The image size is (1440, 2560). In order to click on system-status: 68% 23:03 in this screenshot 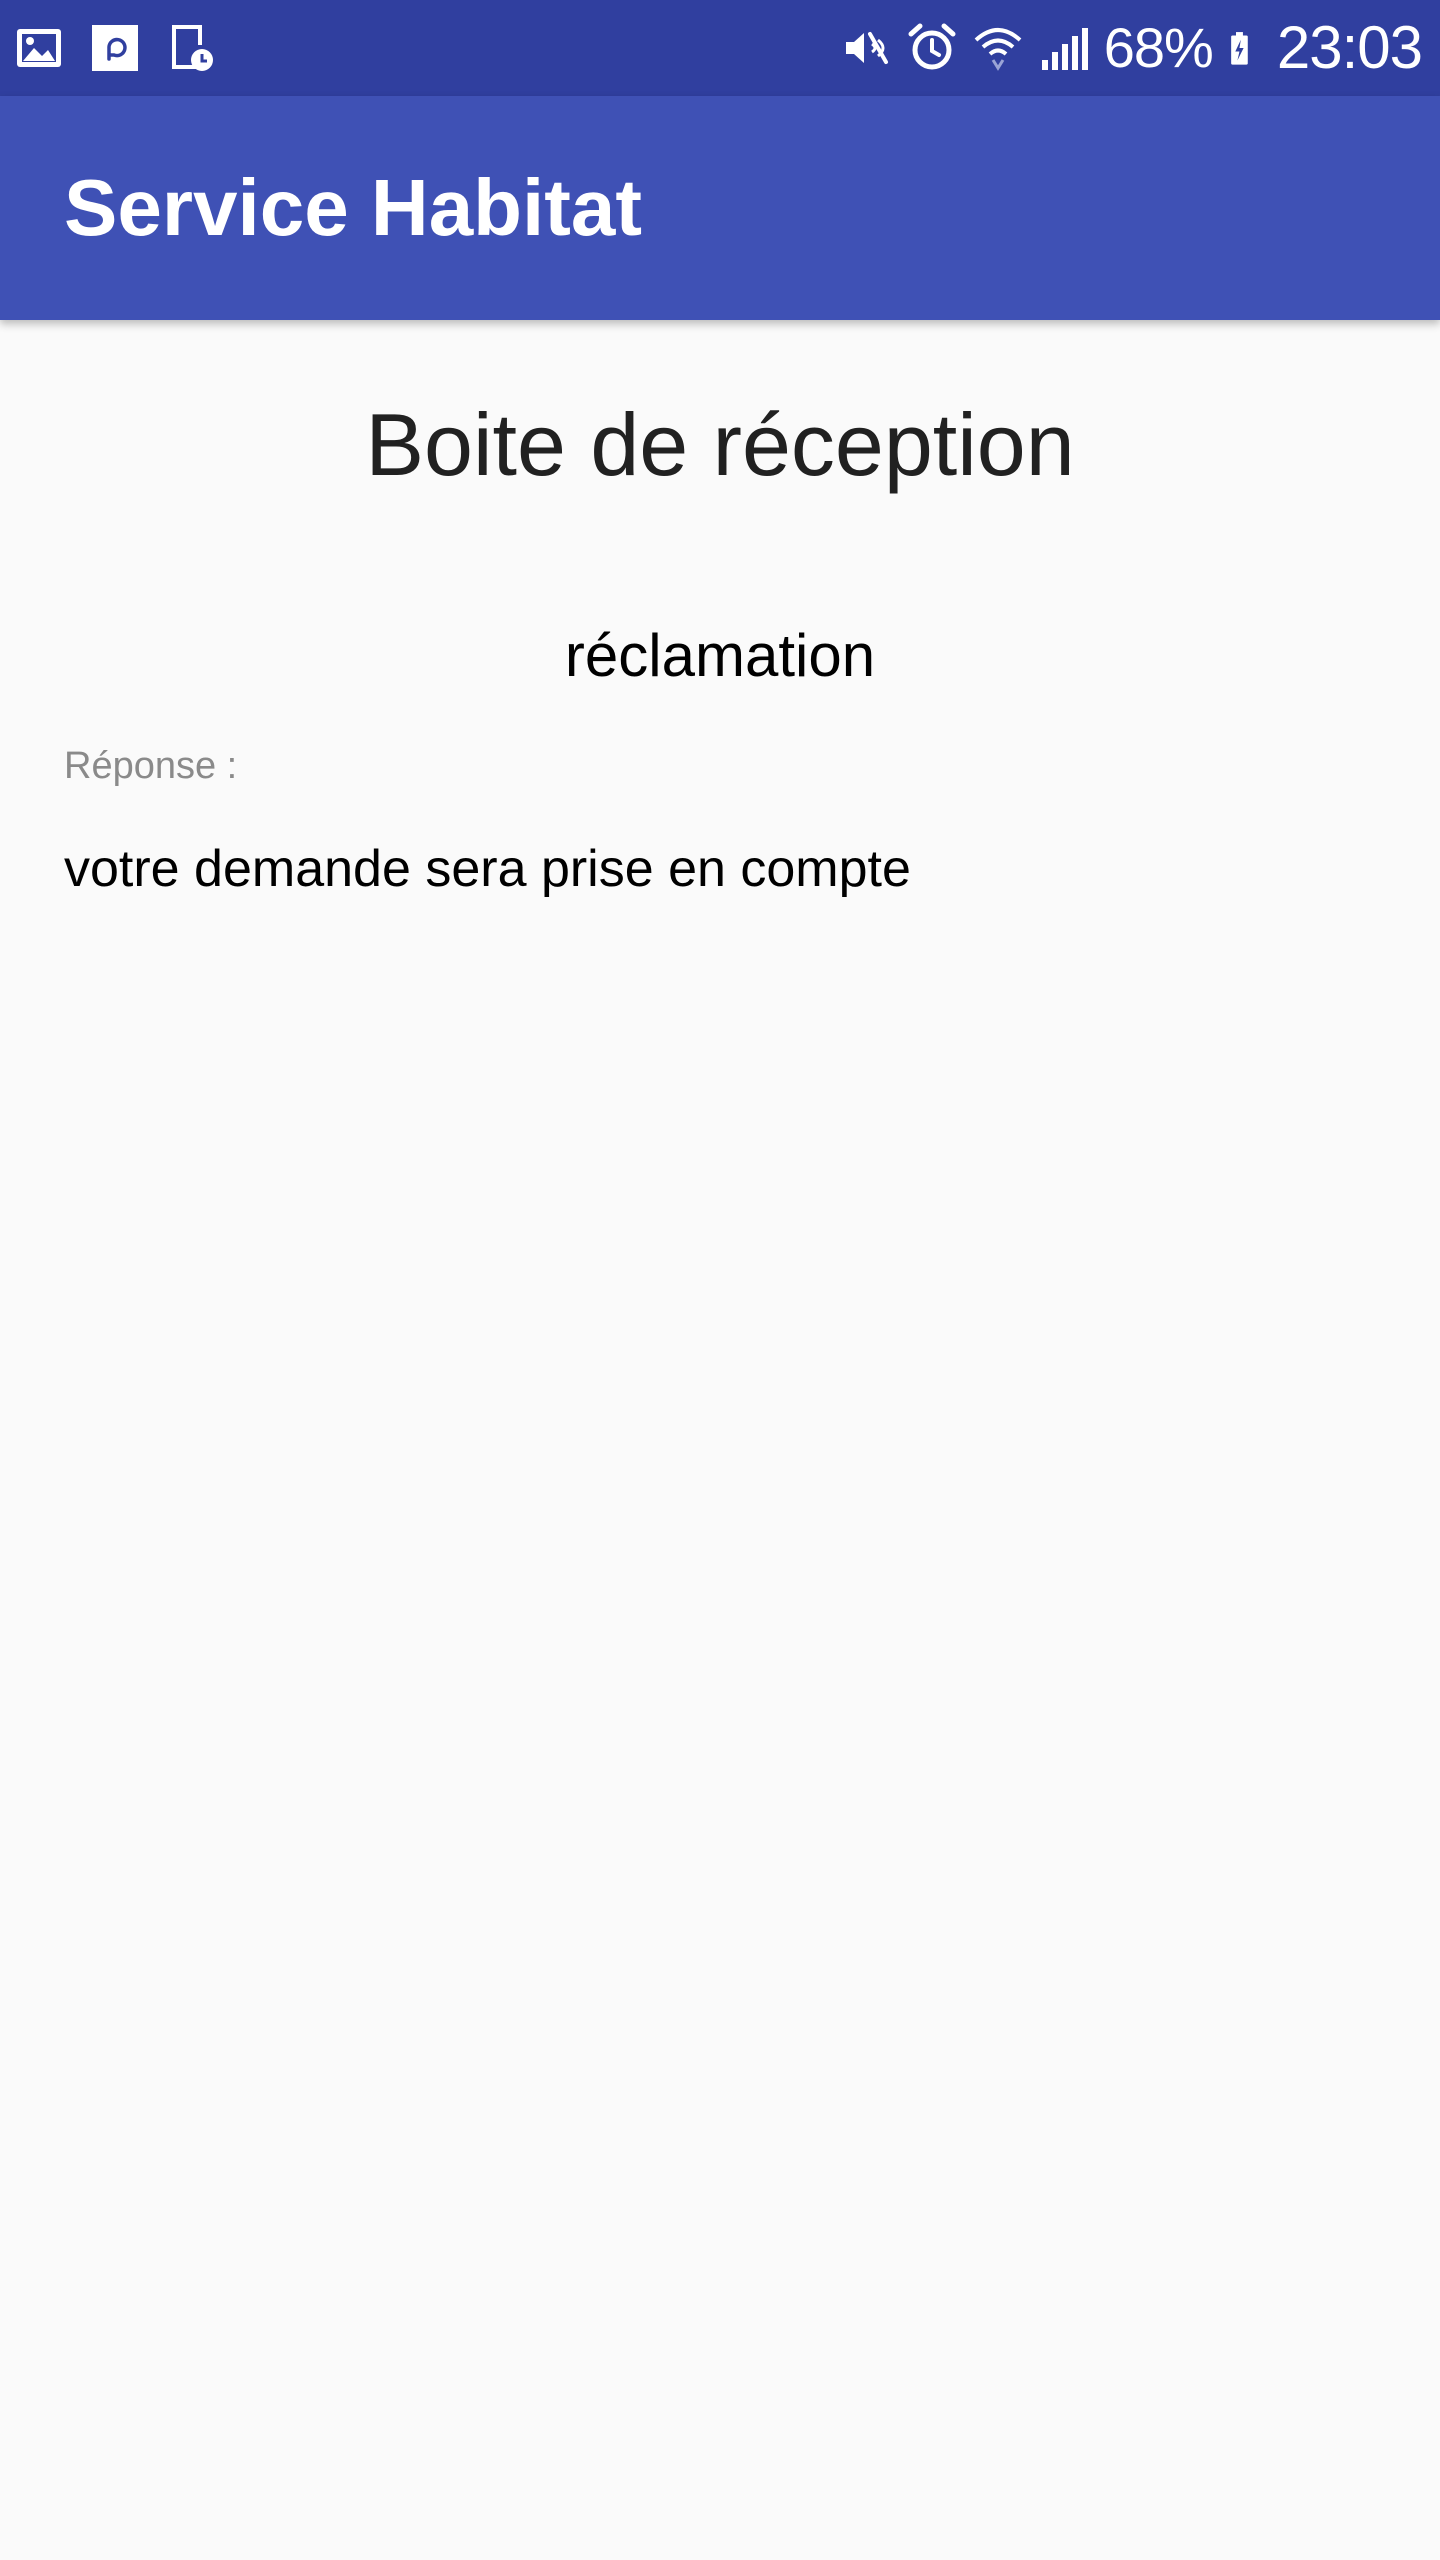, I will do `click(1131, 48)`.